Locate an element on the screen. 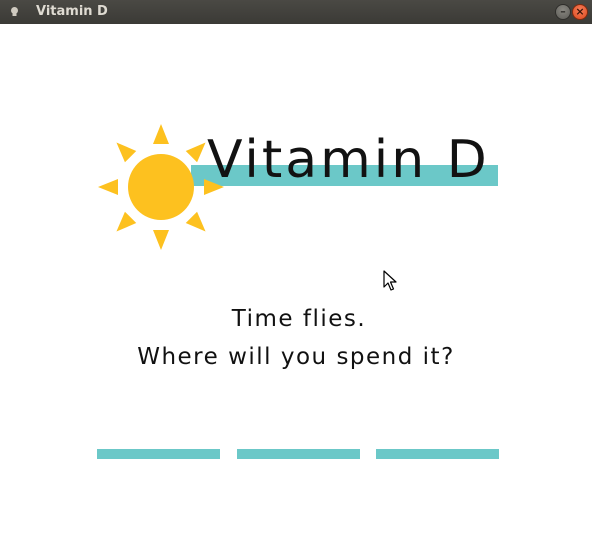 The image size is (592, 538). minimize-button: – is located at coordinates (563, 12).